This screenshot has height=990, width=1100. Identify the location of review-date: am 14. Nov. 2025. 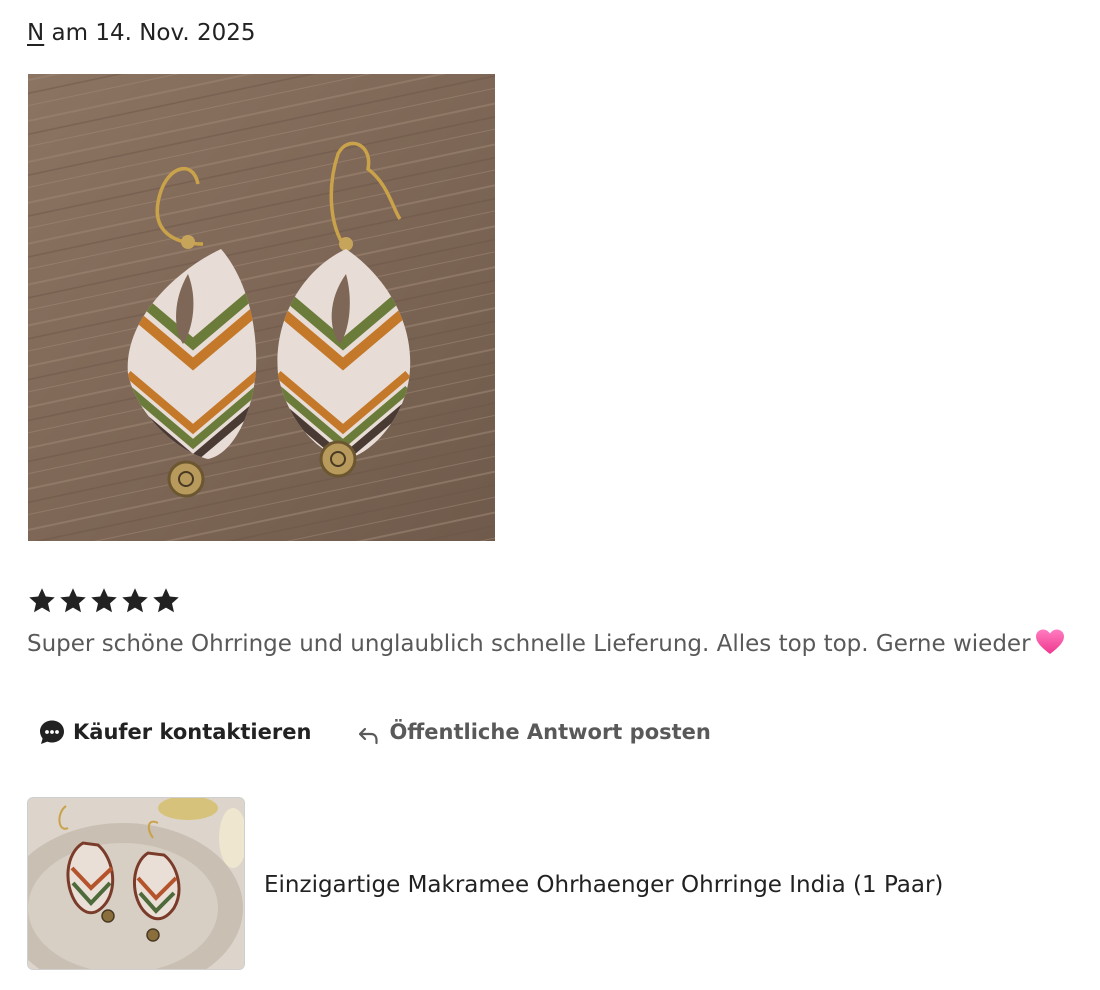
(150, 33).